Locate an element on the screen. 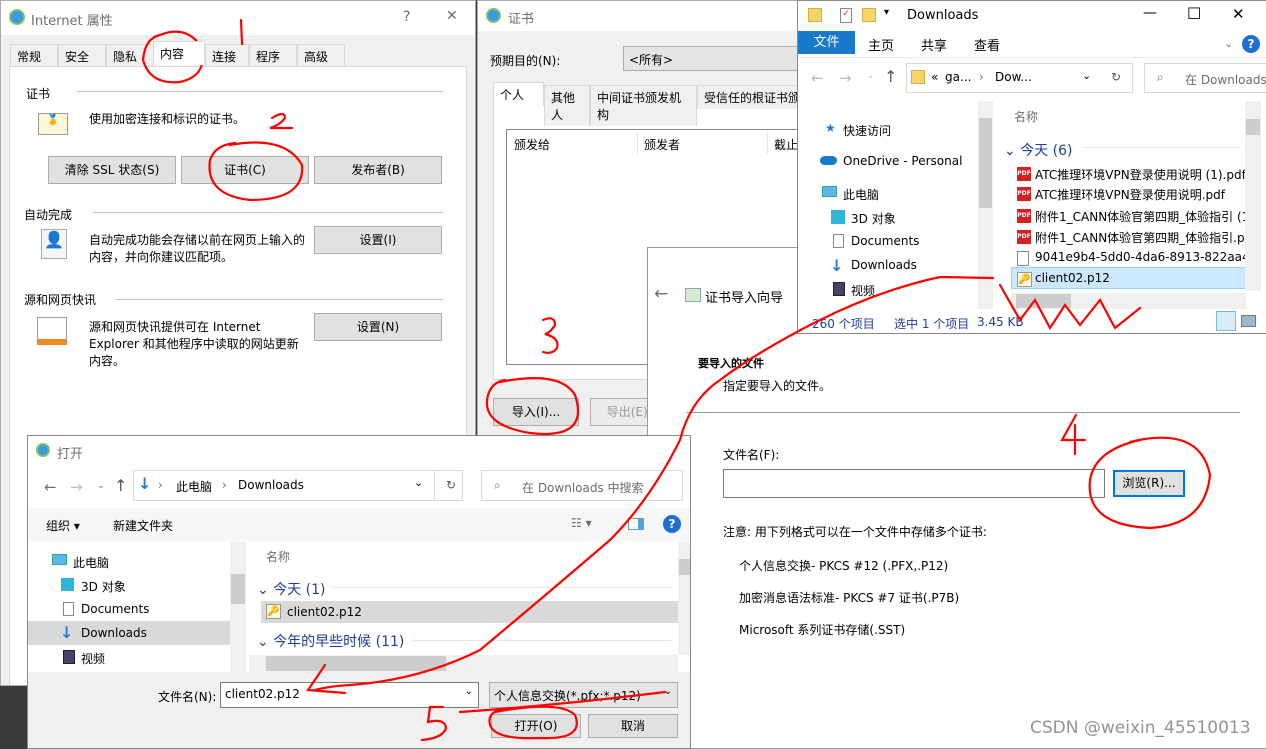 Image resolution: width=1266 pixels, height=749 pixels. annotation-circle-open-button is located at coordinates (533, 722).